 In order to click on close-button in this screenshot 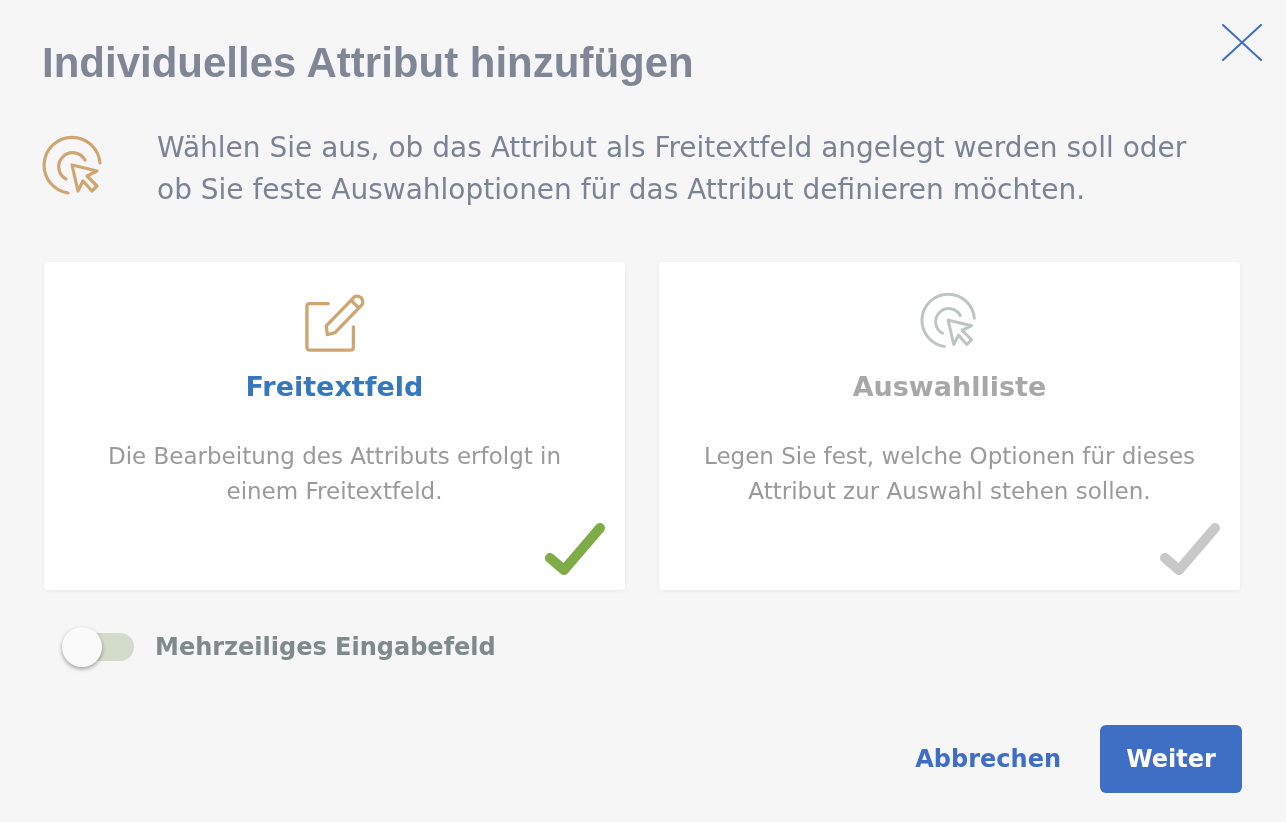, I will do `click(1242, 42)`.